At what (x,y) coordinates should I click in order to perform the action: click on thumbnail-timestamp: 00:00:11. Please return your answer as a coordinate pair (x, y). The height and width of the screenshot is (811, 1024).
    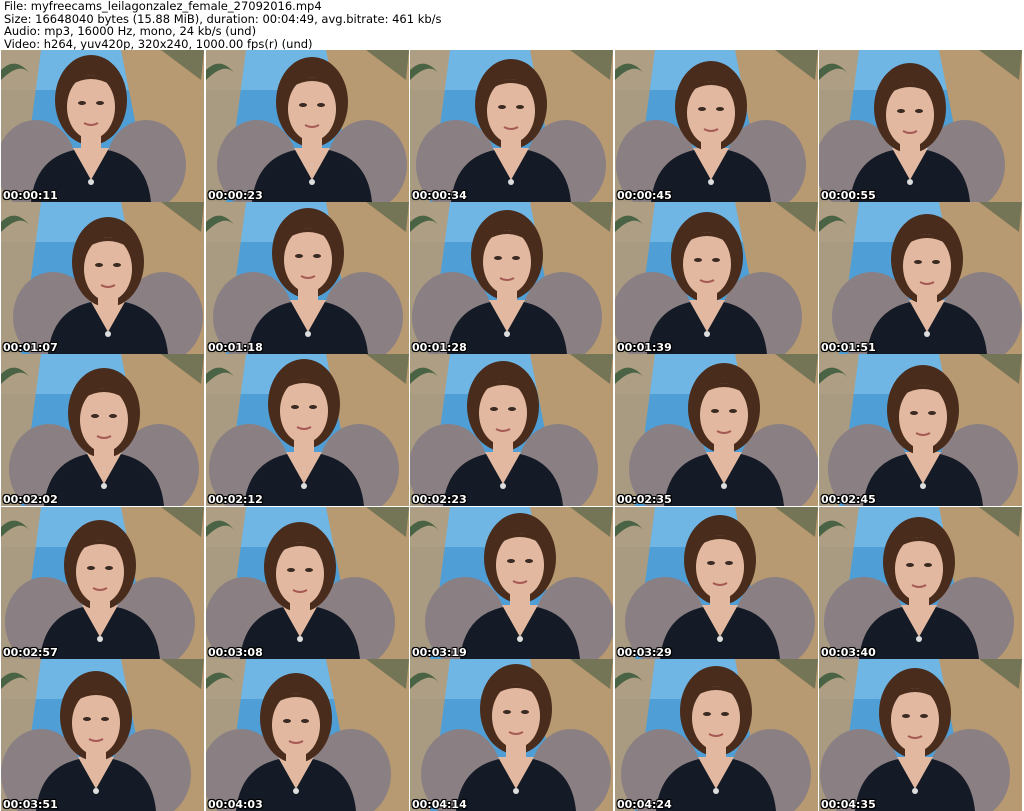
    Looking at the image, I should click on (30, 195).